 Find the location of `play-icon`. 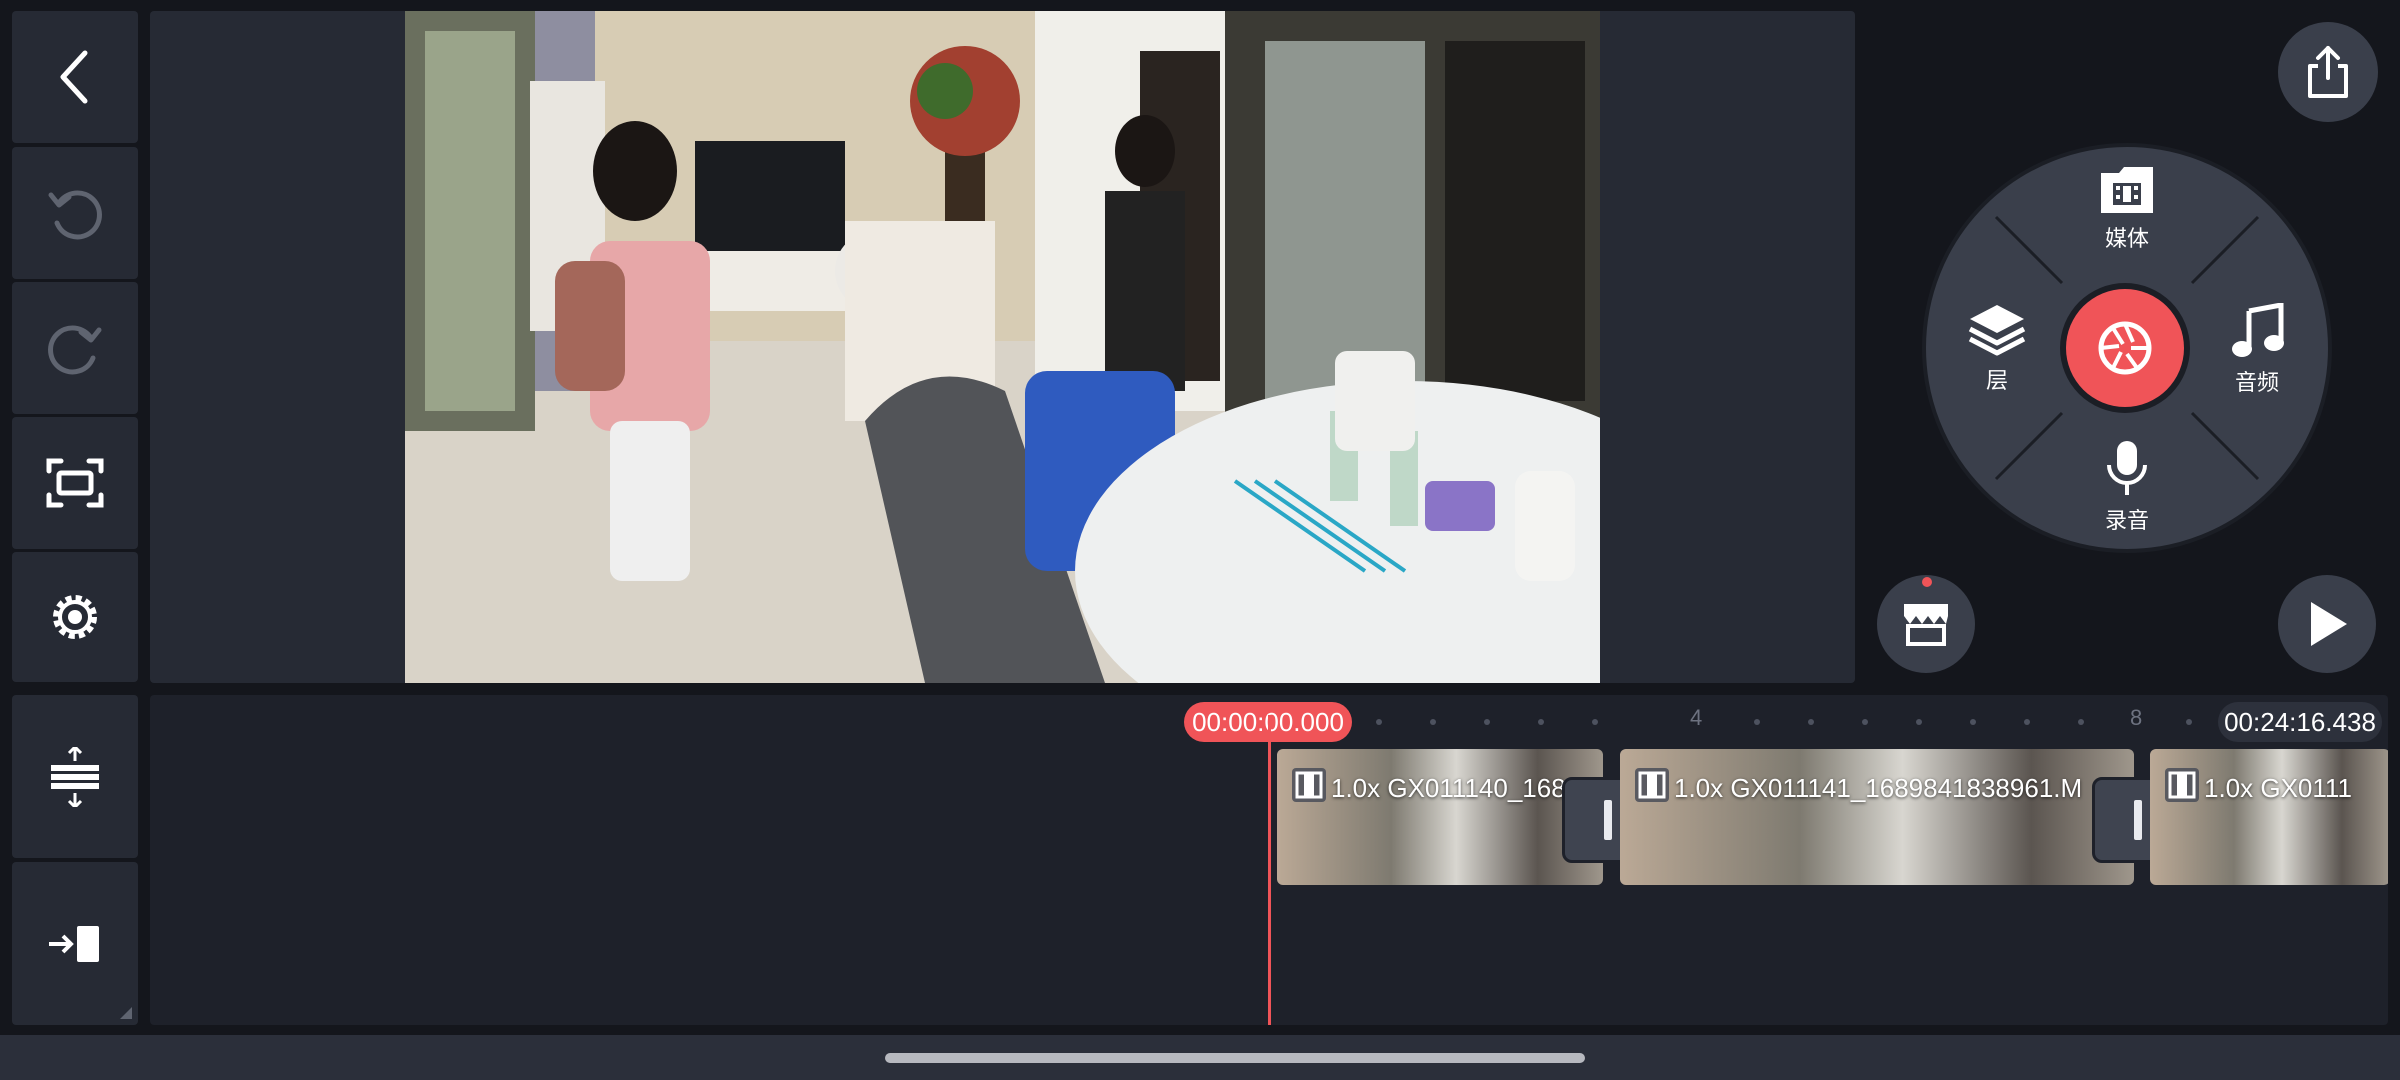

play-icon is located at coordinates (2329, 624).